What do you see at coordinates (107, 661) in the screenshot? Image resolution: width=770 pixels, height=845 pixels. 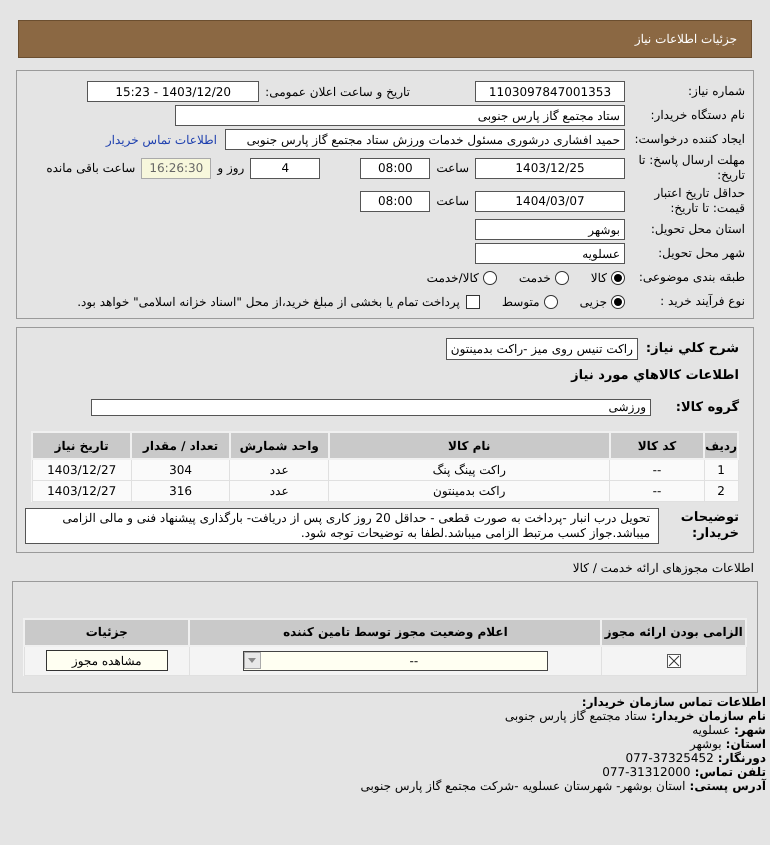 I see `view-license-button: مشاهده مجوز` at bounding box center [107, 661].